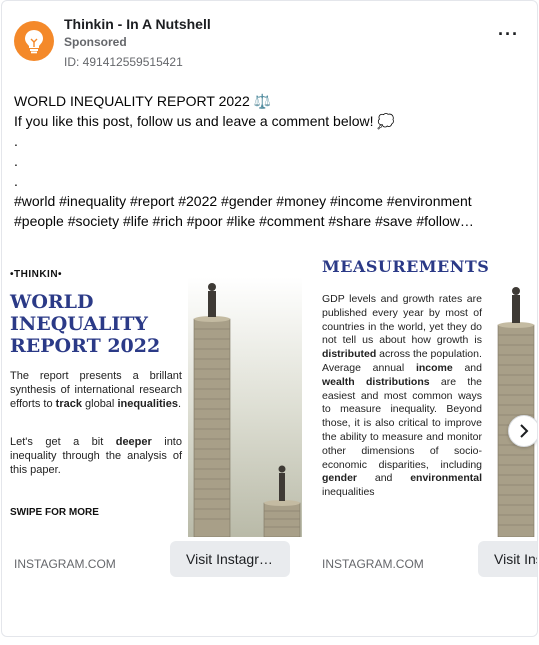 The image size is (539, 645). I want to click on card-title-line: REPORT 2022, so click(85, 346).